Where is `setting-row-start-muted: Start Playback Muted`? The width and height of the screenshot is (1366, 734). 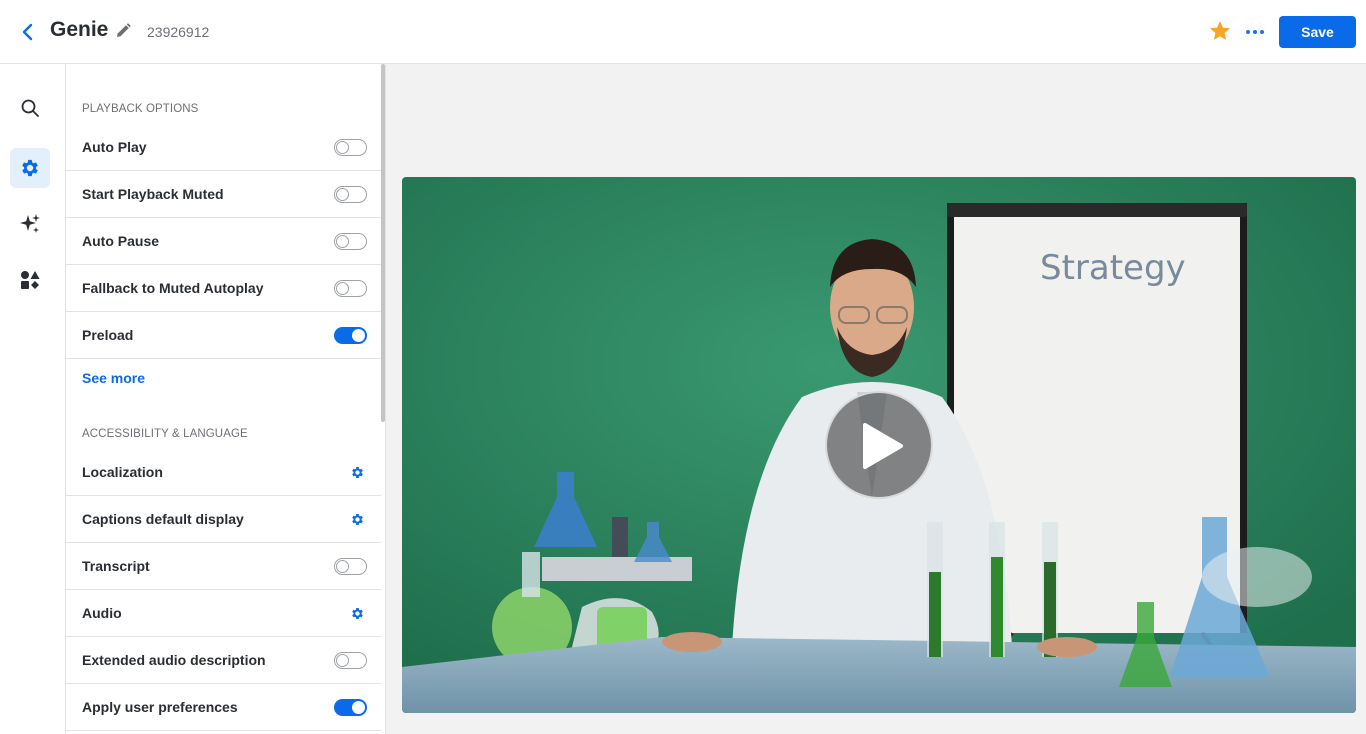 setting-row-start-muted: Start Playback Muted is located at coordinates (223, 194).